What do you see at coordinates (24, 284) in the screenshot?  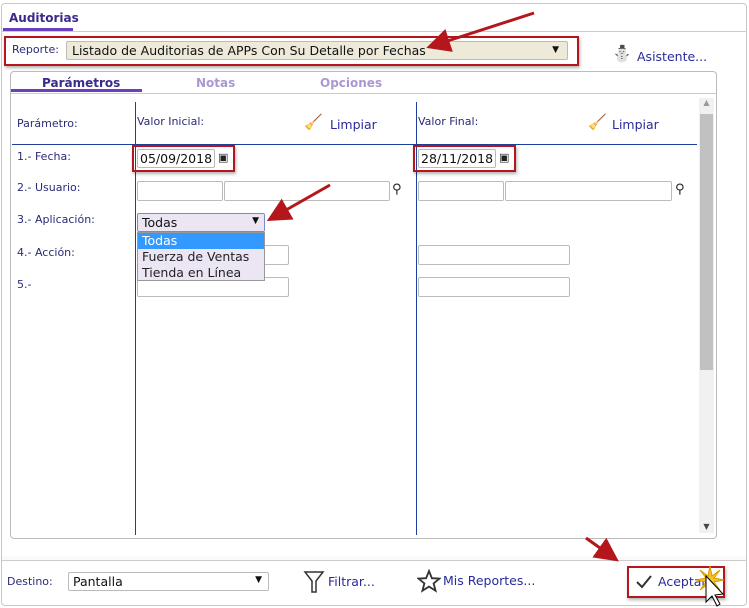 I see `param-label: 5.-` at bounding box center [24, 284].